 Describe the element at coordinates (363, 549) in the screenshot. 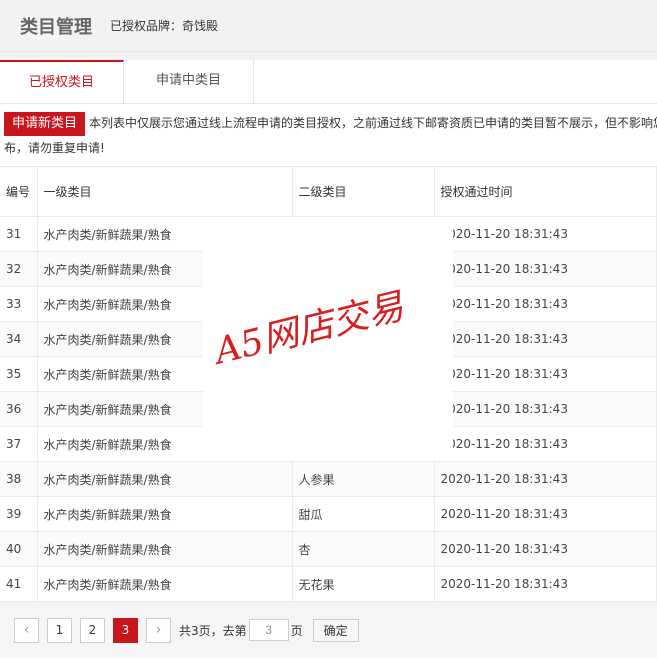

I see `cell-level2: 杏` at that location.